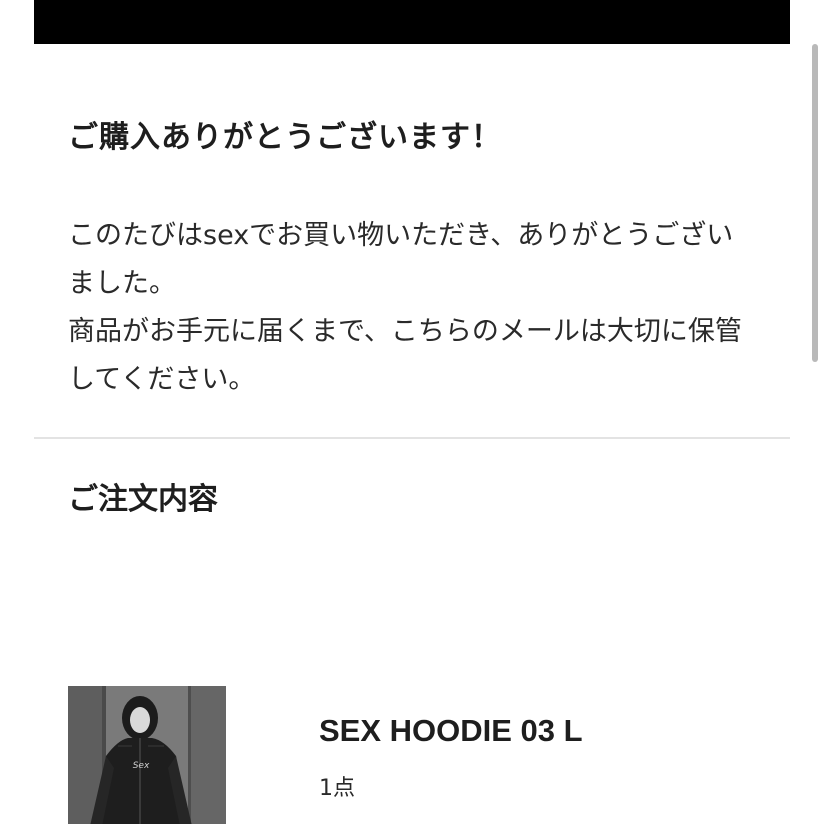 The image size is (824, 824). What do you see at coordinates (285, 137) in the screenshot?
I see `thank-you-heading: ご購入ありがとうございます！` at bounding box center [285, 137].